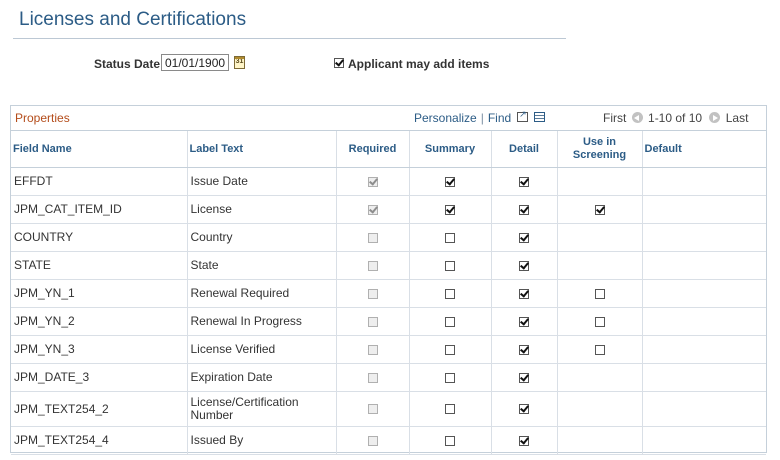  I want to click on last-link: Last, so click(737, 118).